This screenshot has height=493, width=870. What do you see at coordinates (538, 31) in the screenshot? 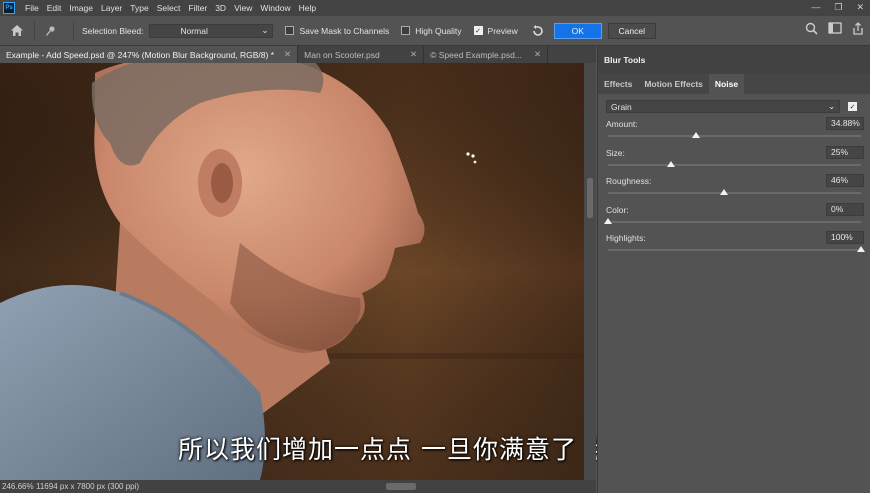
I see `reset-icon` at bounding box center [538, 31].